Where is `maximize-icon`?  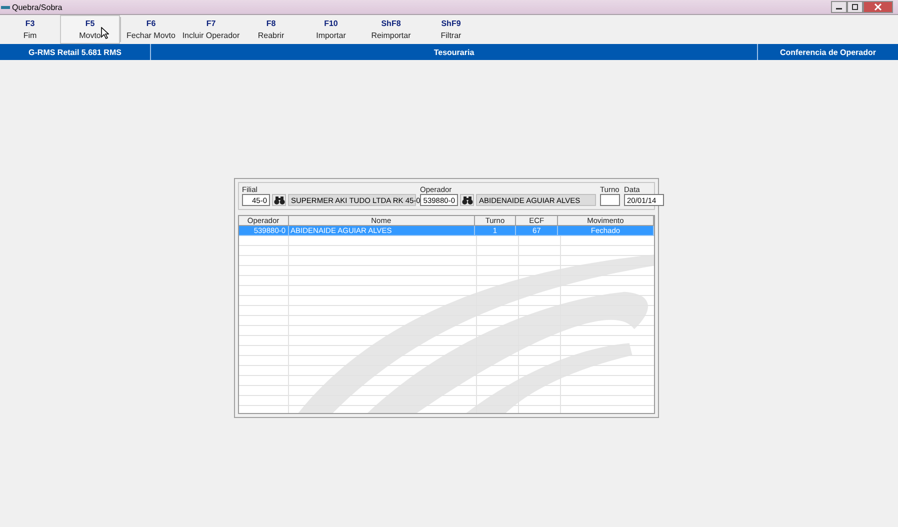 maximize-icon is located at coordinates (855, 7).